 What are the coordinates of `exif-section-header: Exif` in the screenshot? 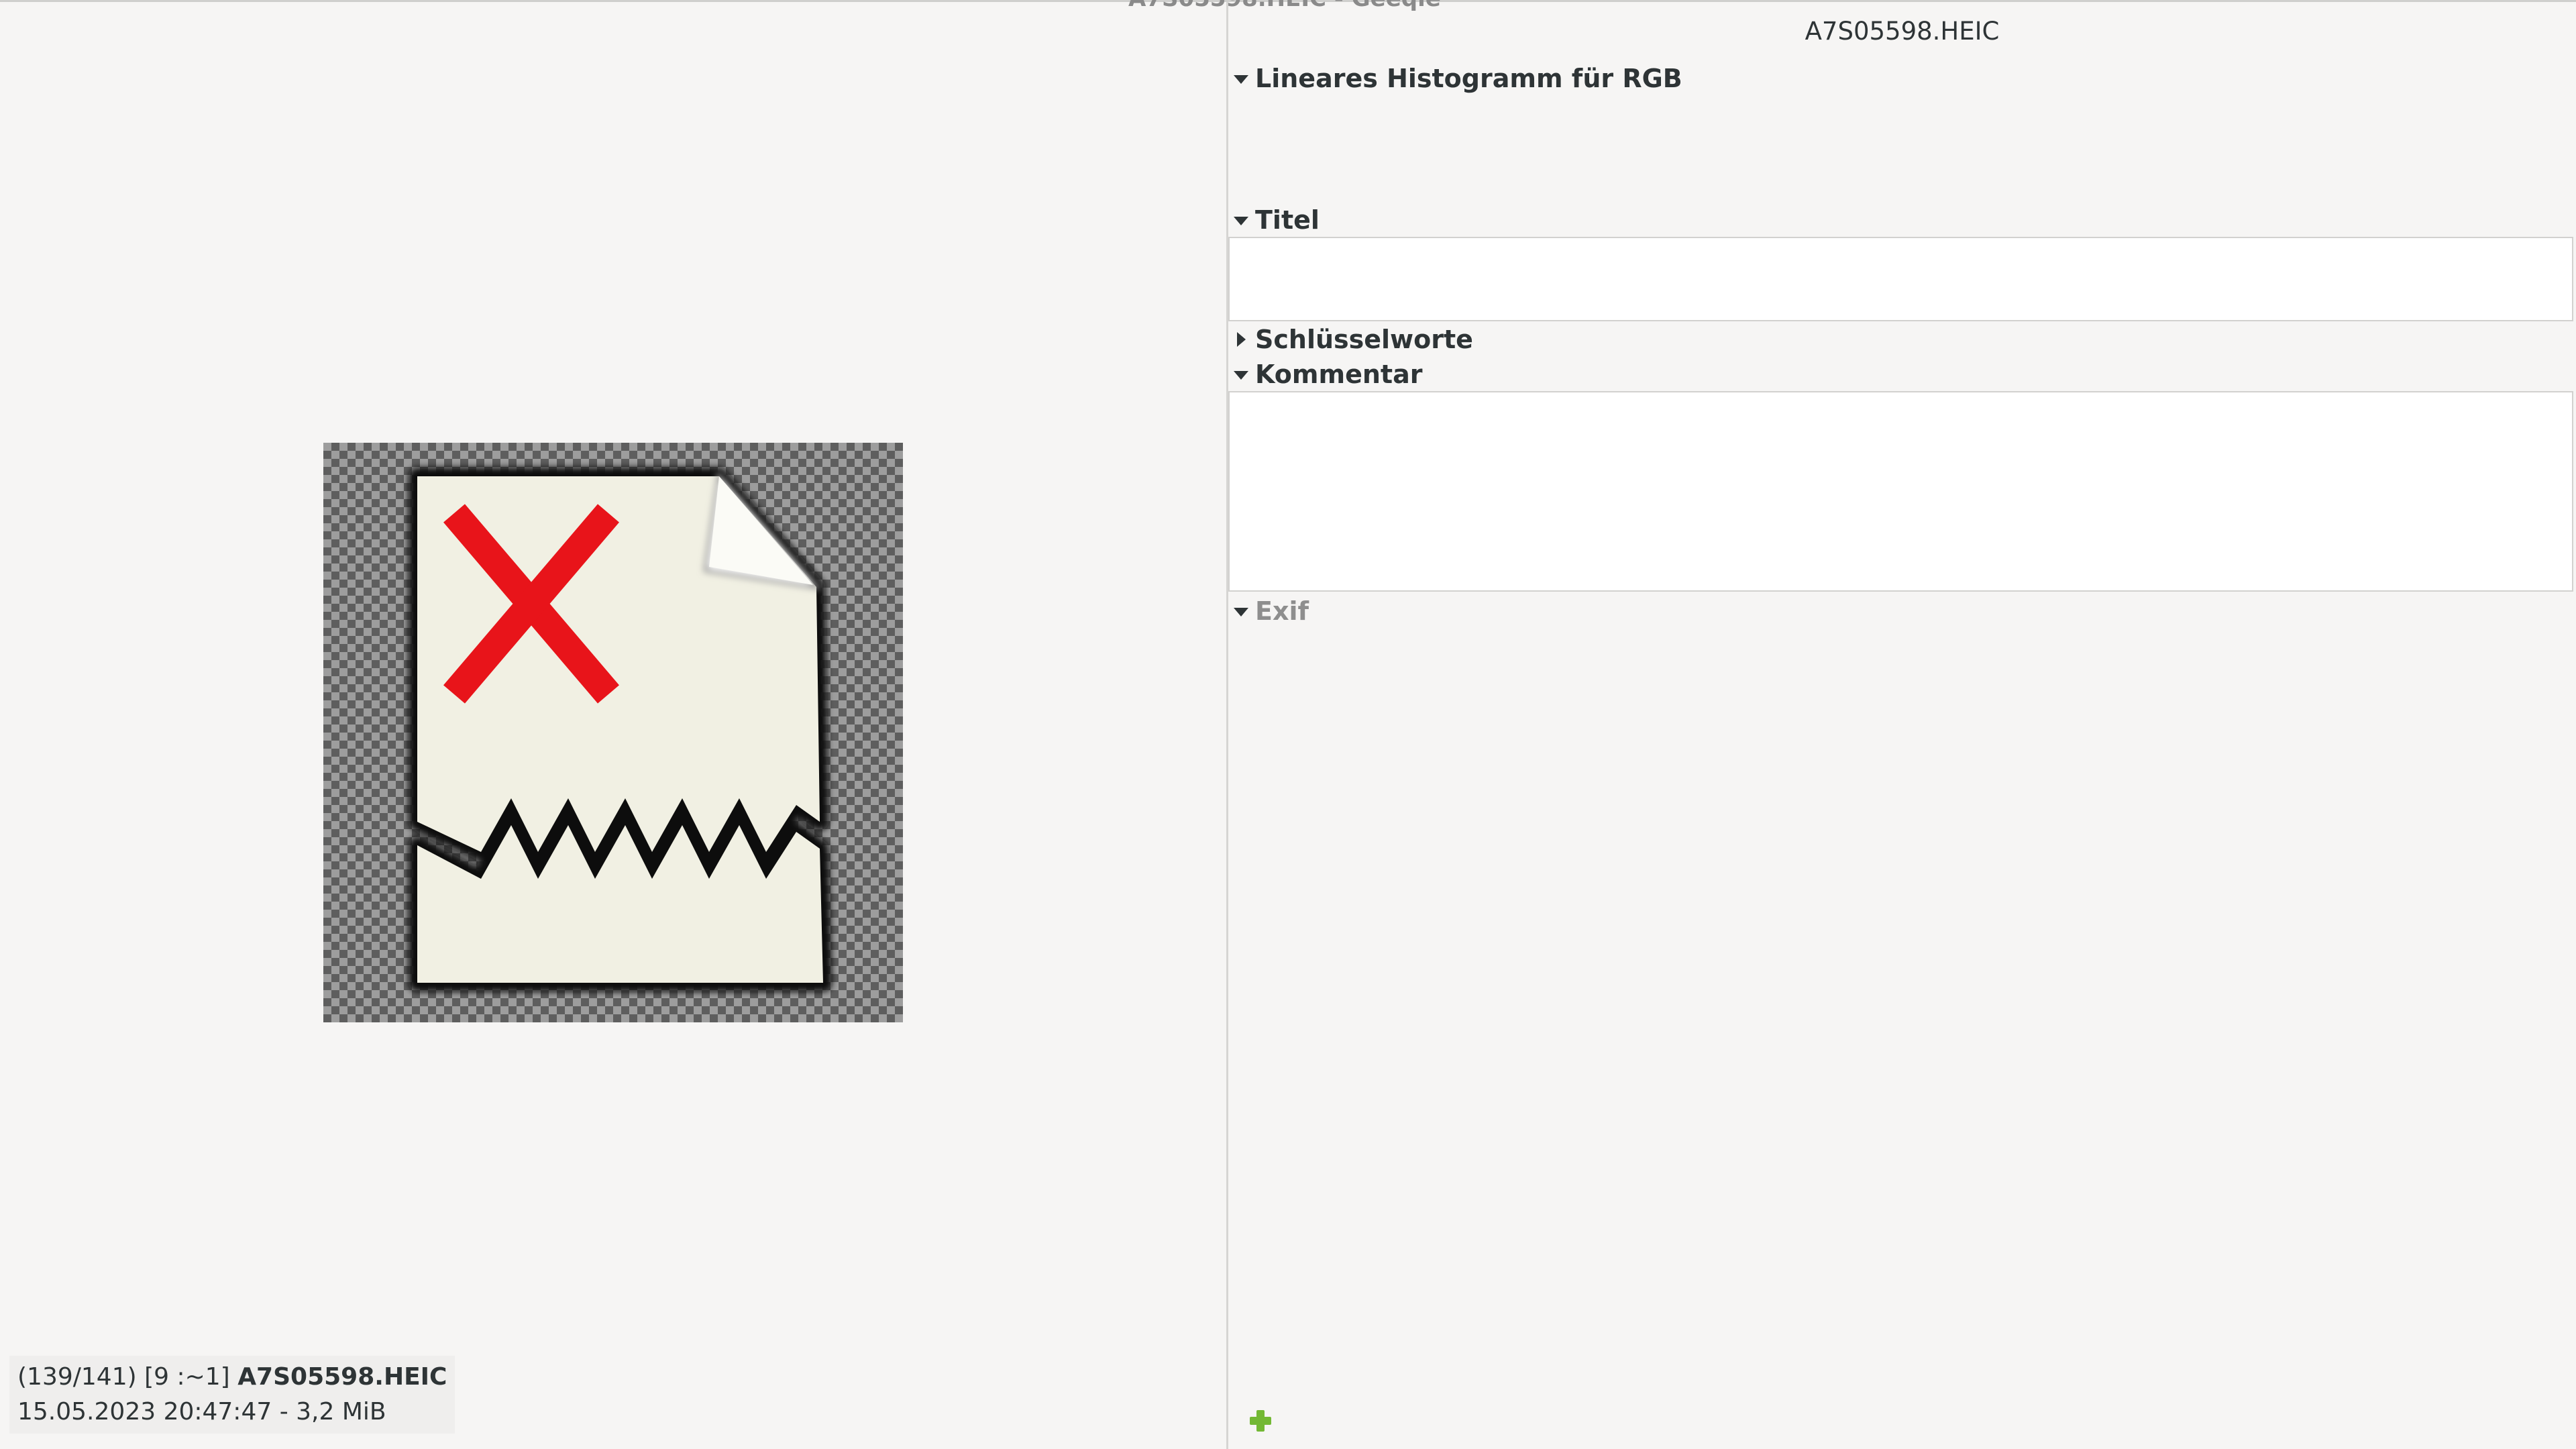 It's located at (1270, 611).